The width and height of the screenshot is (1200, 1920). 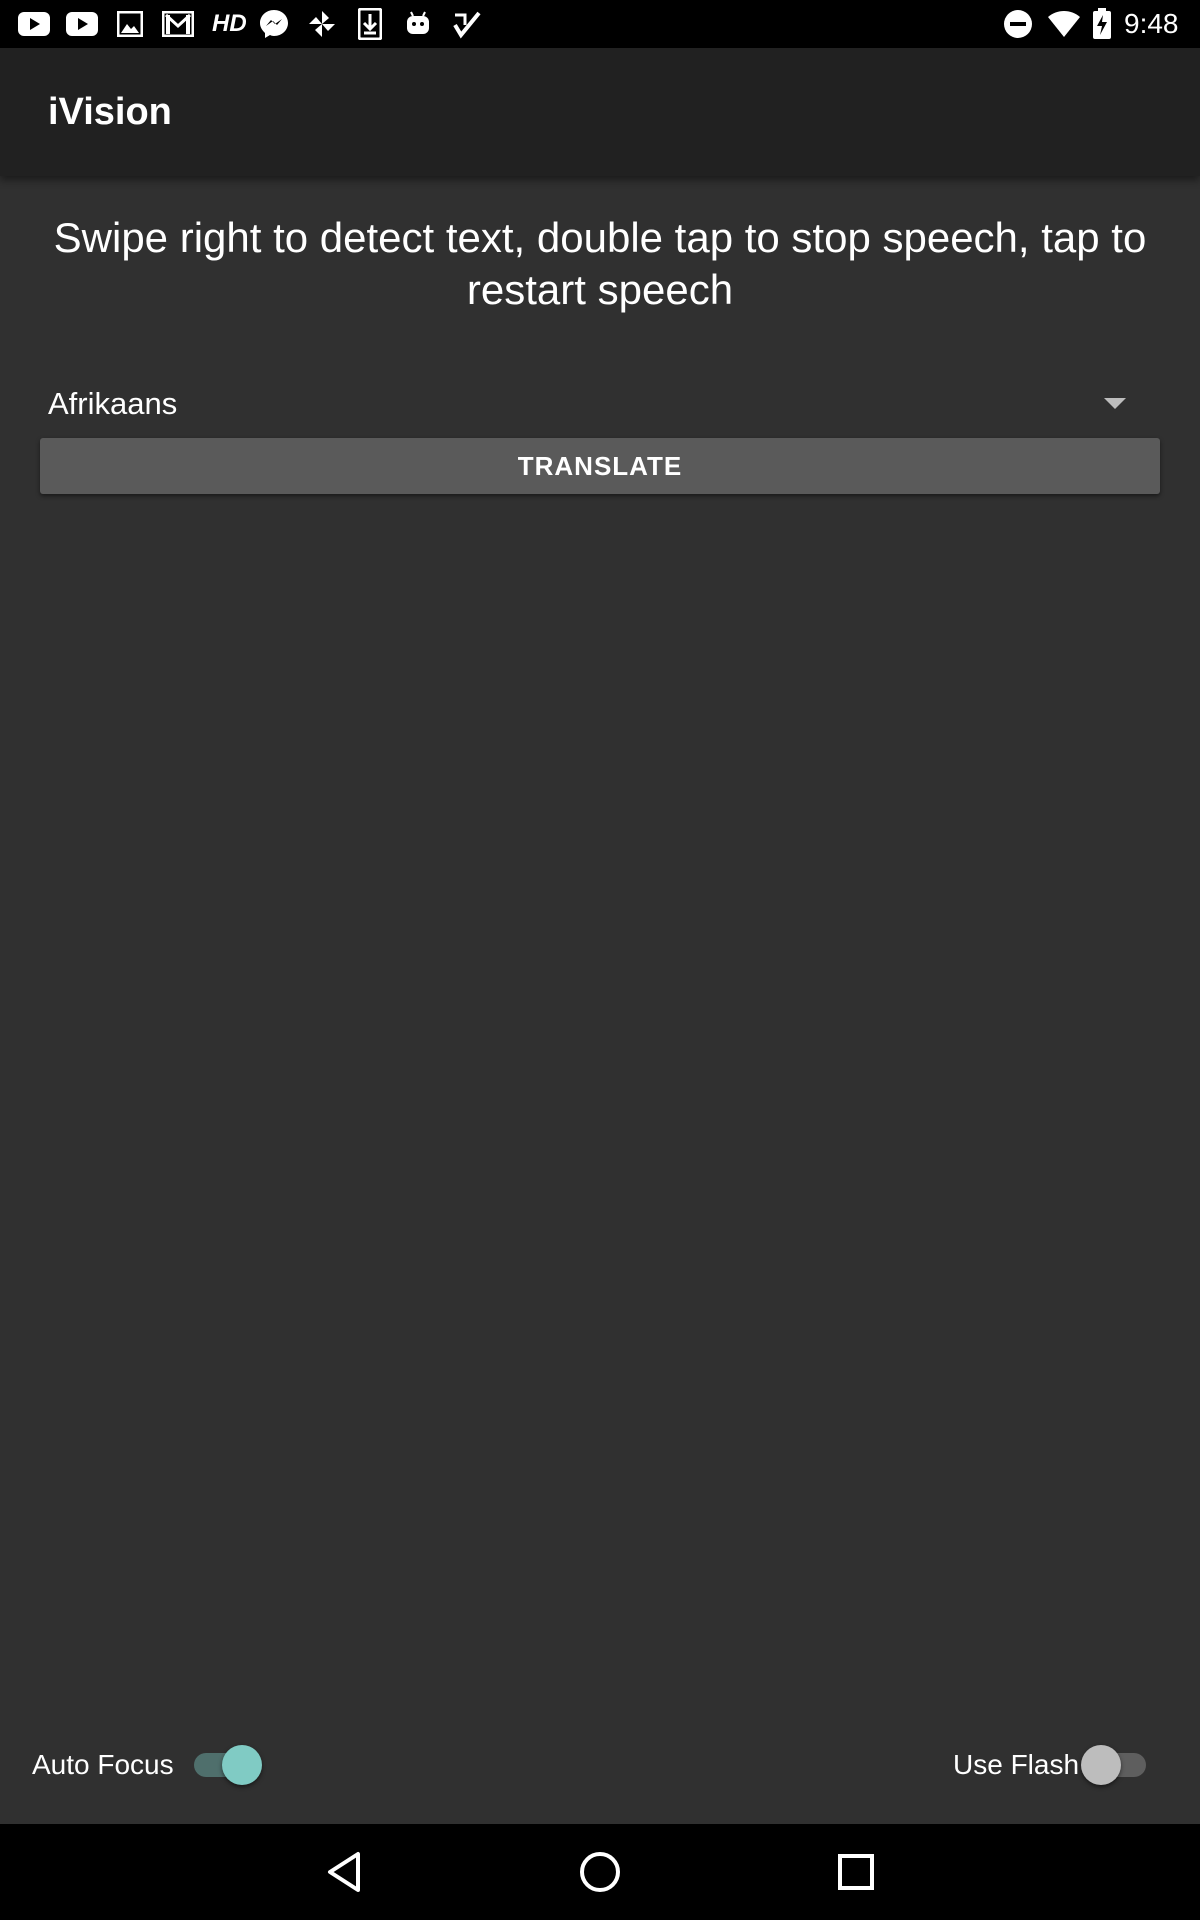 I want to click on image-icon, so click(x=130, y=24).